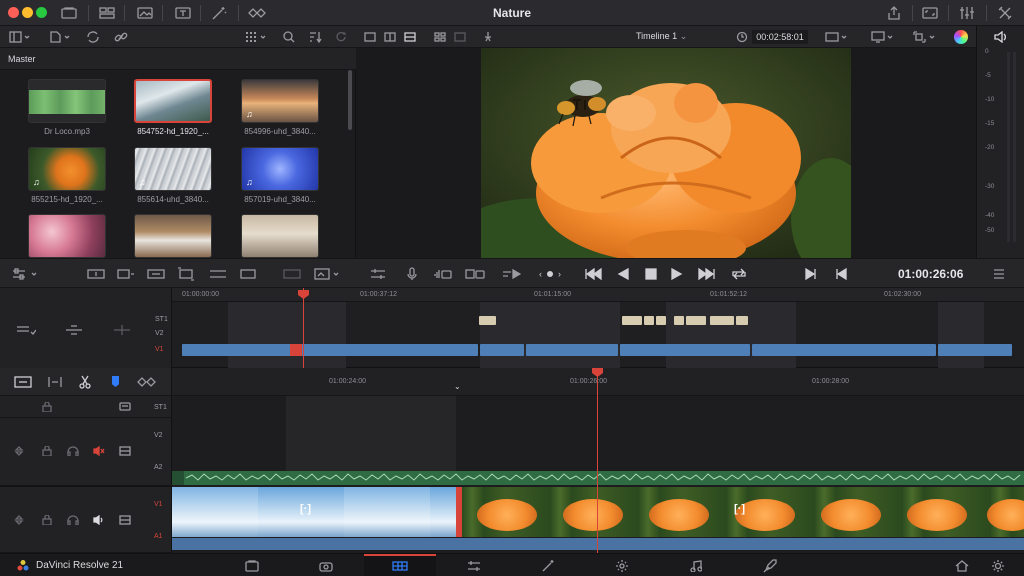 The image size is (1024, 576). Describe the element at coordinates (696, 565) in the screenshot. I see `page-tab-music` at that location.